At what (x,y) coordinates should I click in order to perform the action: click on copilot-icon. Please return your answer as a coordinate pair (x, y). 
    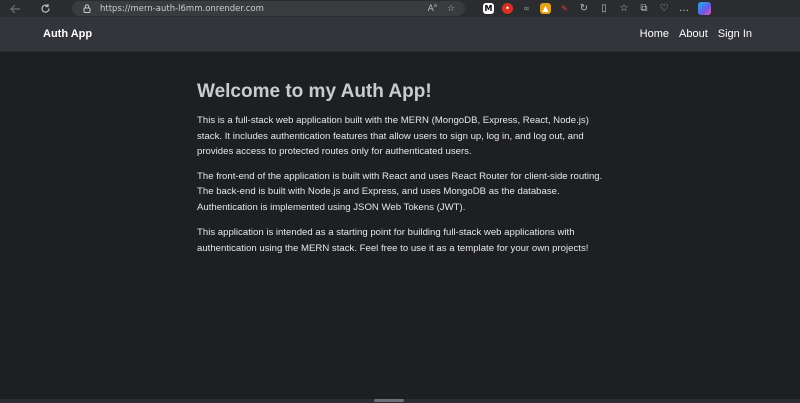
    Looking at the image, I should click on (704, 8).